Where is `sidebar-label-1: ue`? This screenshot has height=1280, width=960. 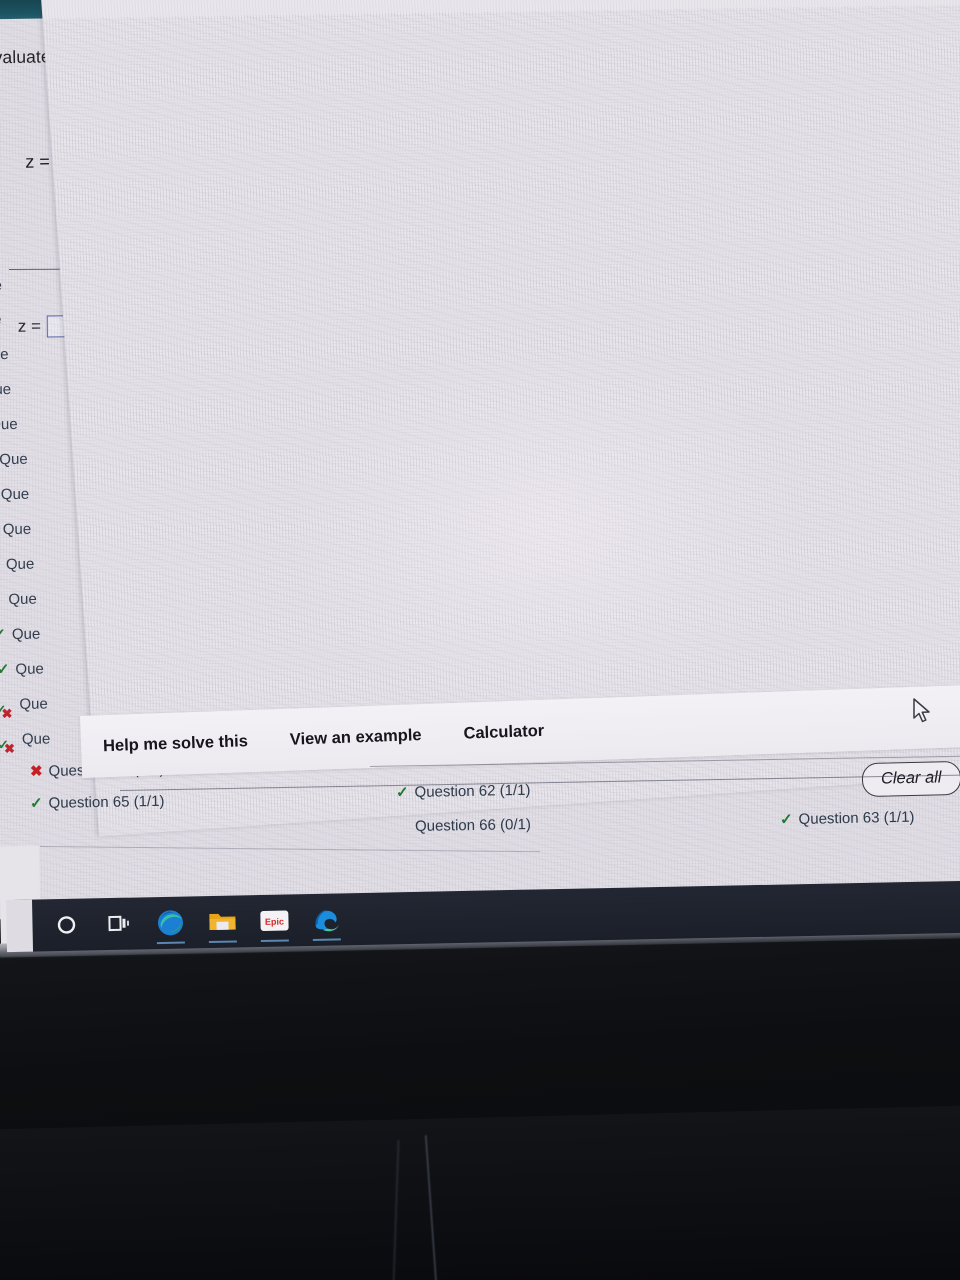
sidebar-label-1: ue is located at coordinates (1, 285).